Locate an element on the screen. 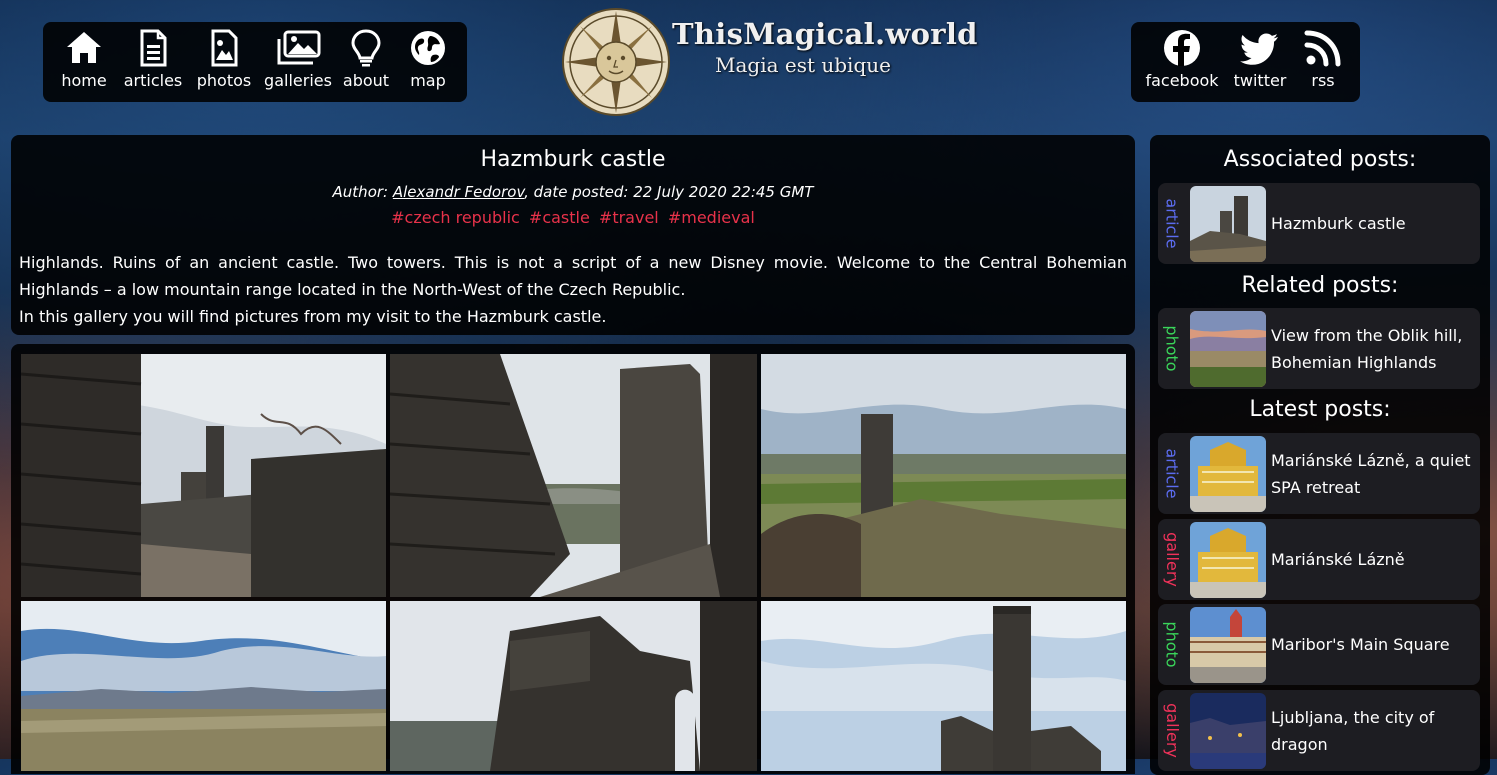 Image resolution: width=1497 pixels, height=775 pixels. social-twitter-label: twitter is located at coordinates (1260, 80).